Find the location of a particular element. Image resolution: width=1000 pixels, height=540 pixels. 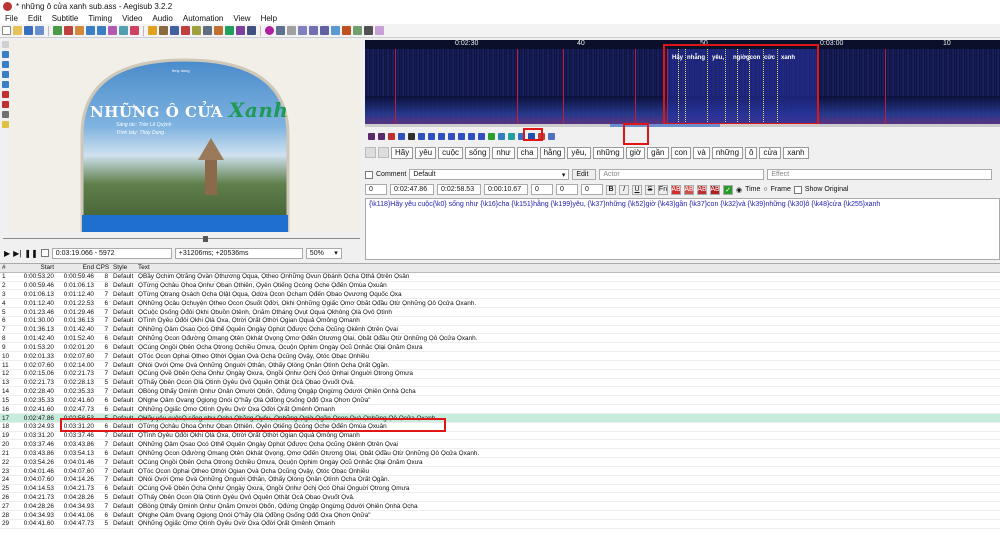

karaoke-word: ô is located at coordinates (751, 152).